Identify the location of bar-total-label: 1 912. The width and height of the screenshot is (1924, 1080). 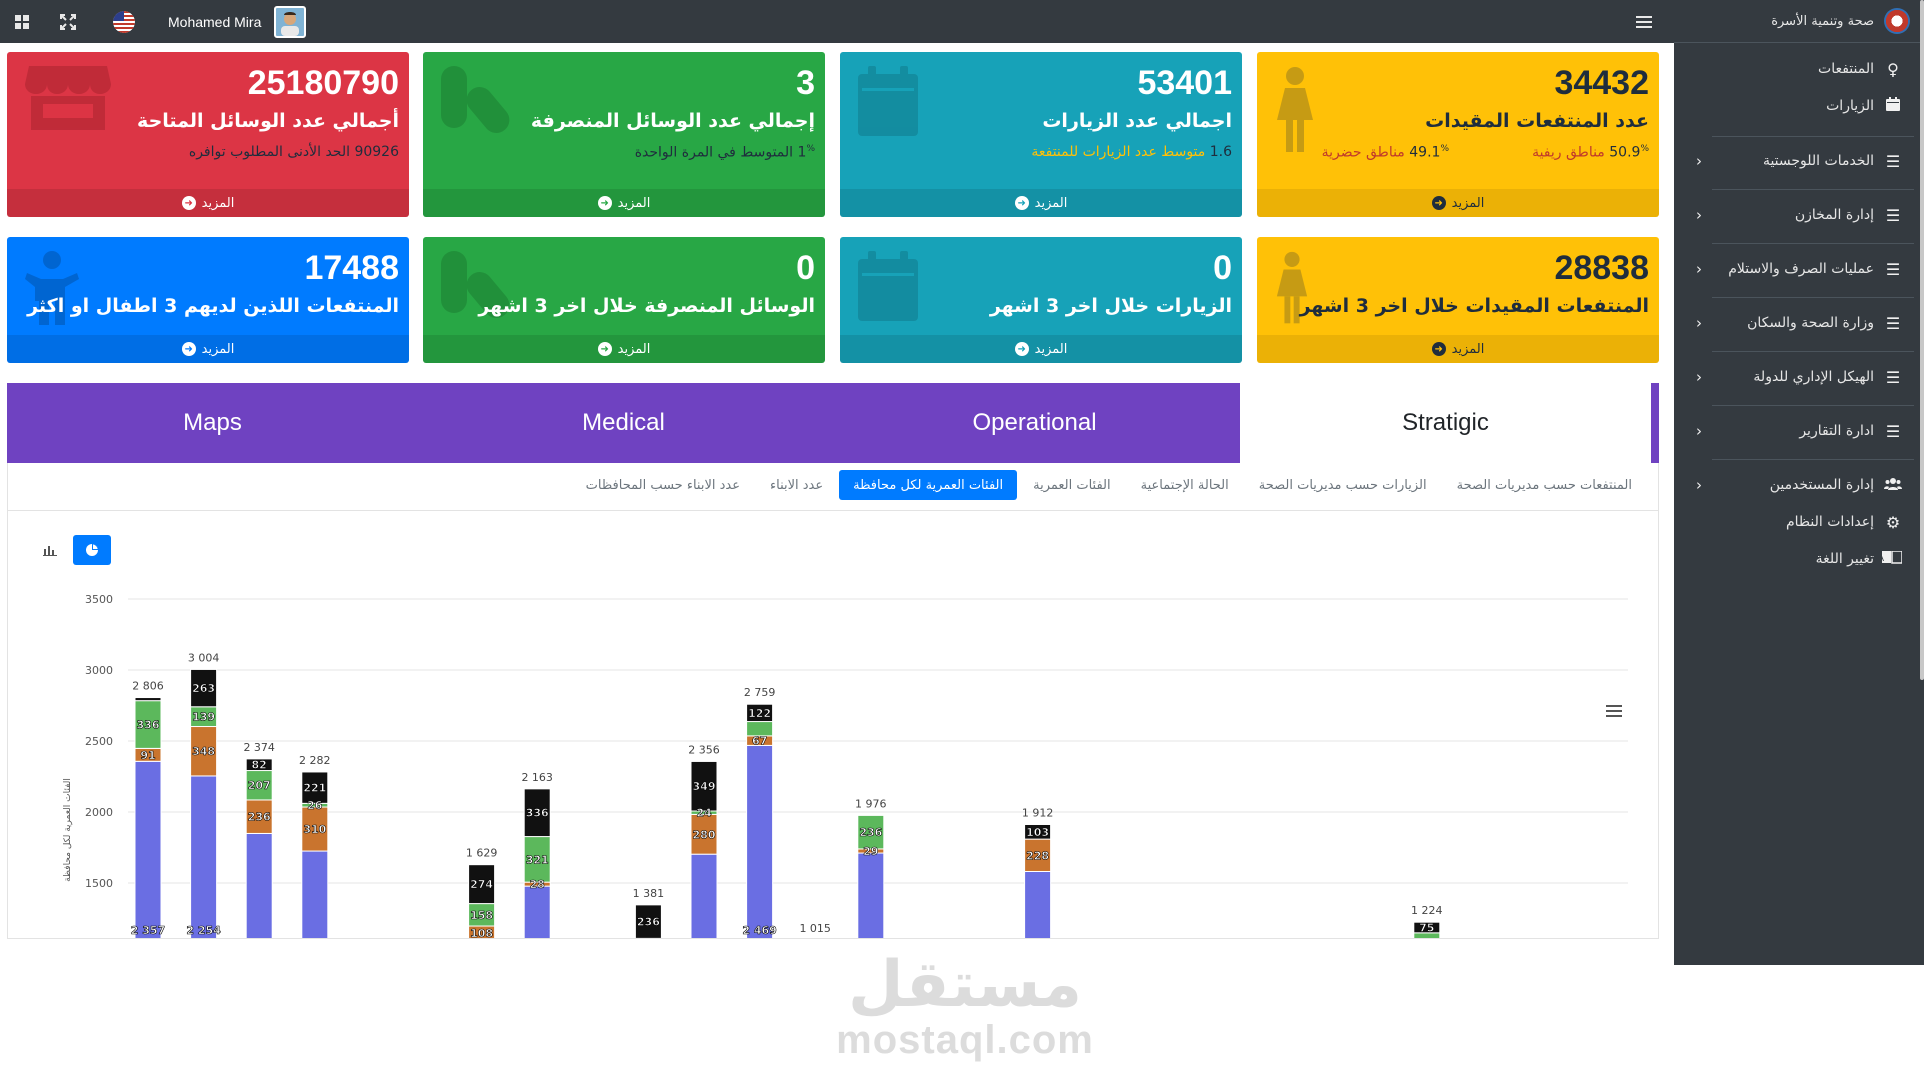
(1038, 812).